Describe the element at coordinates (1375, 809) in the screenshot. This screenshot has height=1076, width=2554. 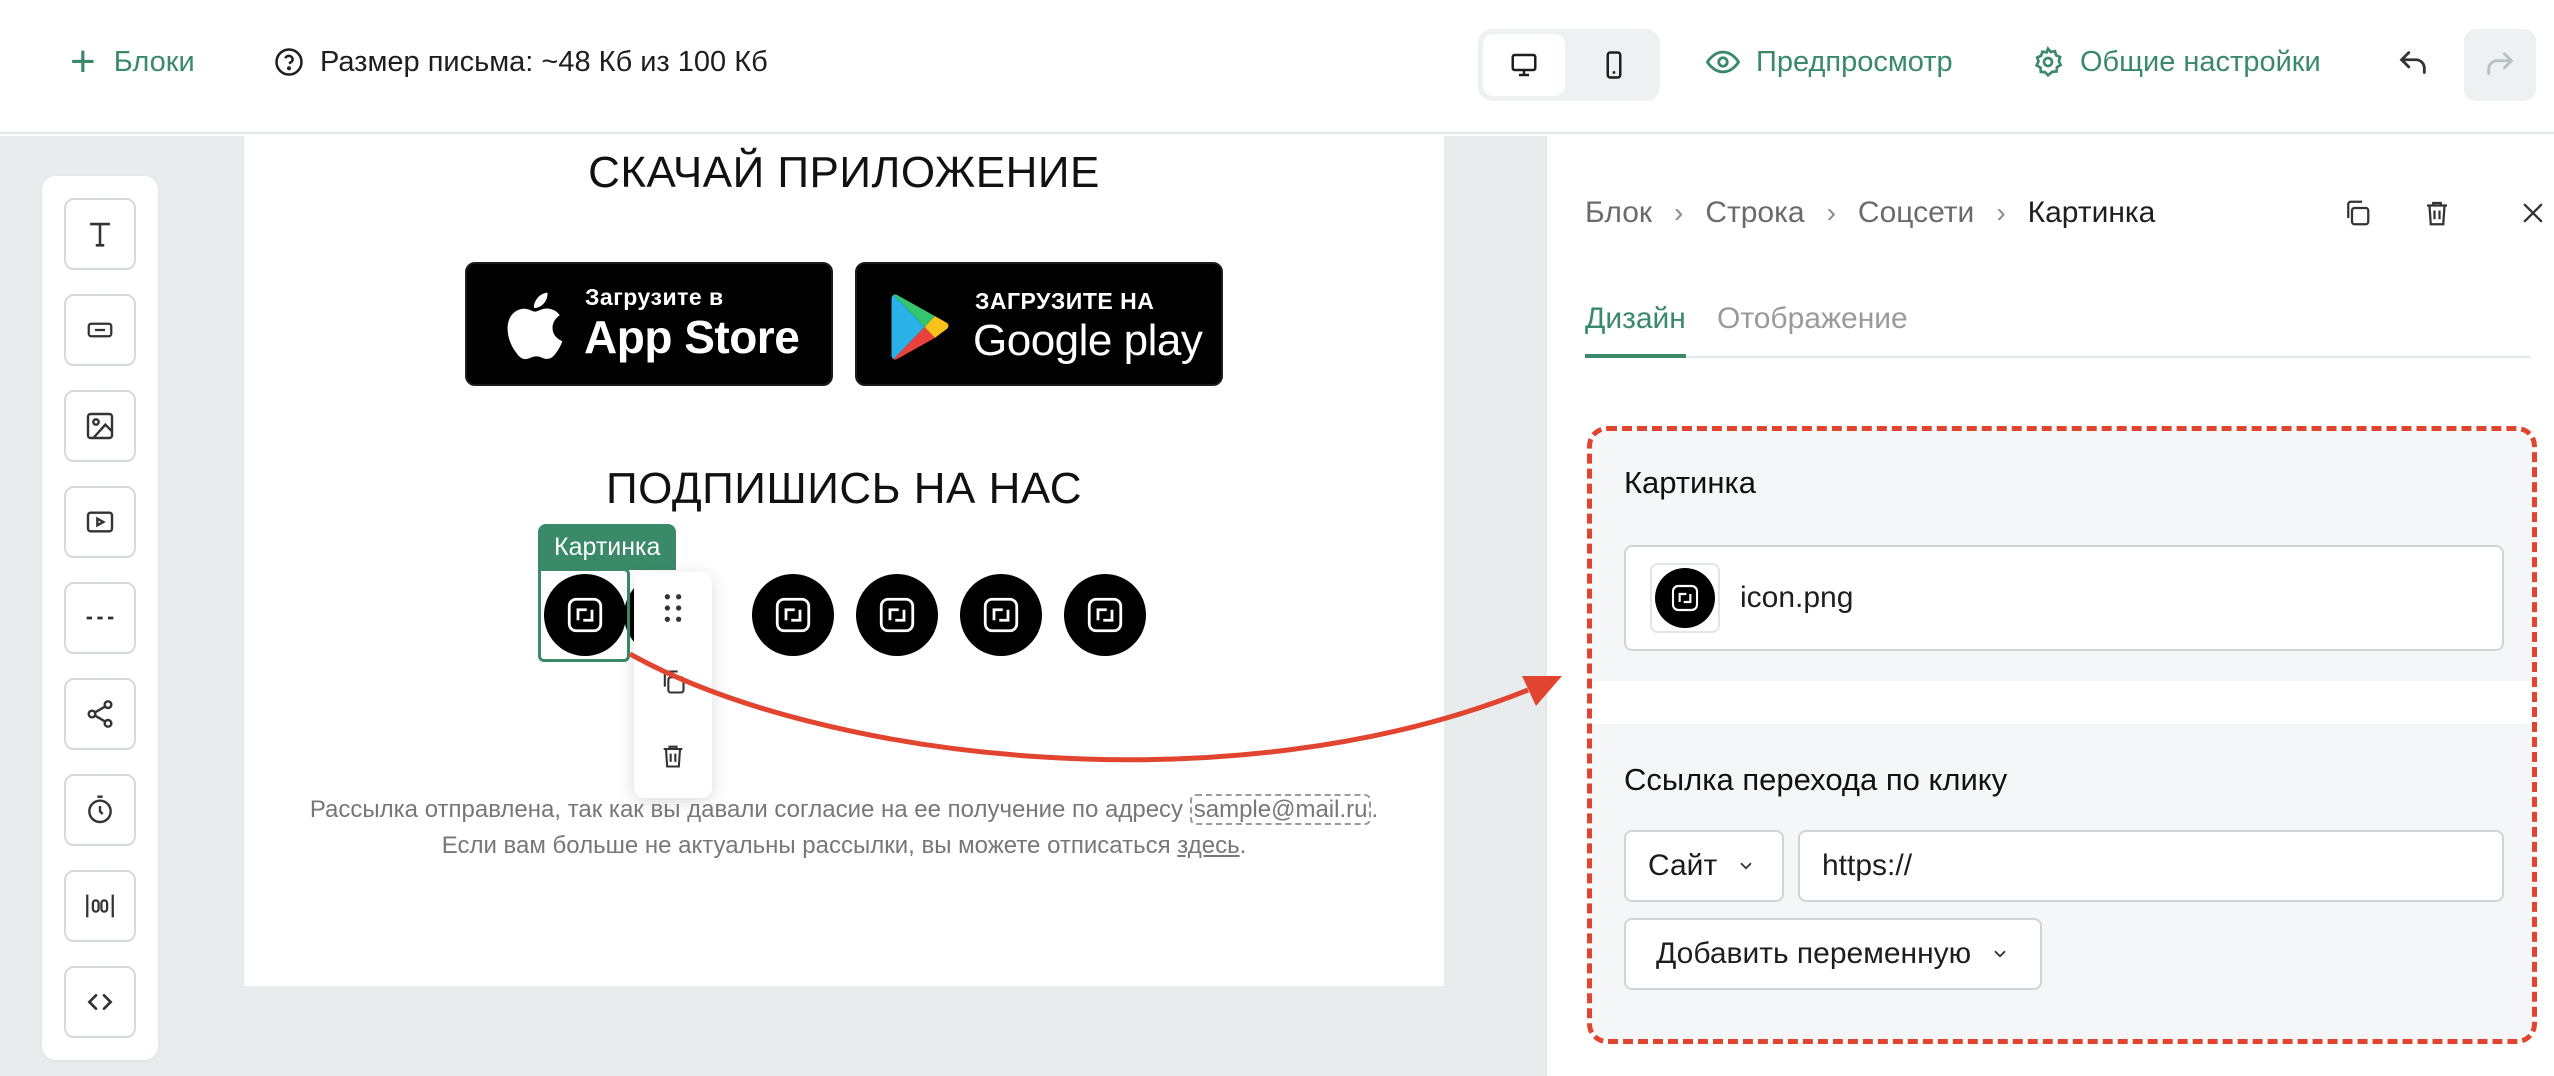
I see `footer-consent-suffix: .` at that location.